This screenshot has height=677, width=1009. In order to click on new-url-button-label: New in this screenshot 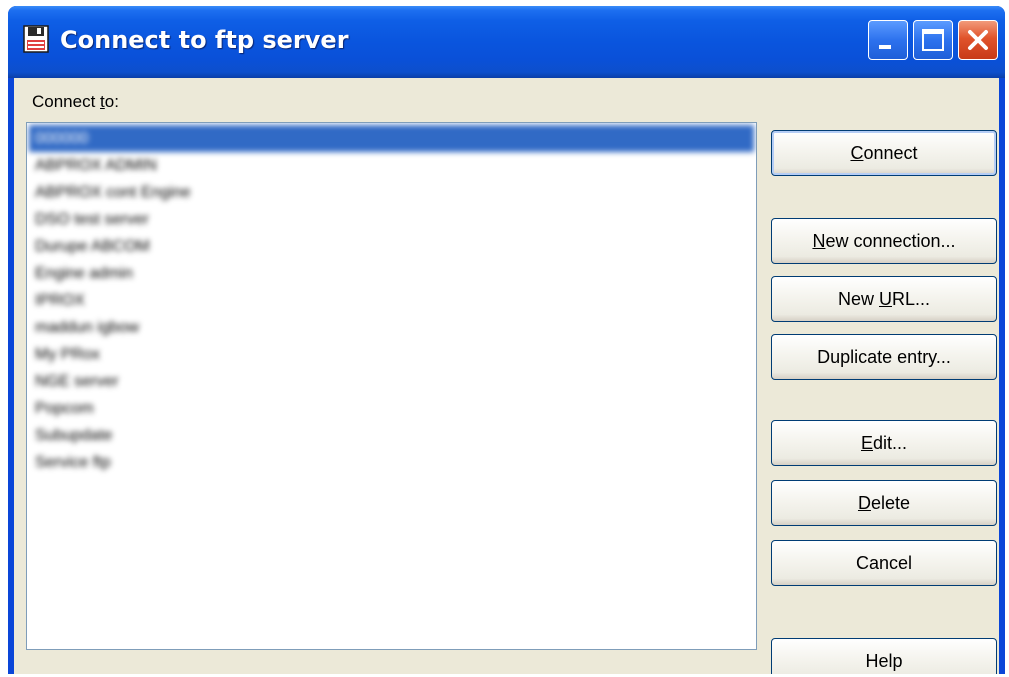, I will do `click(858, 299)`.